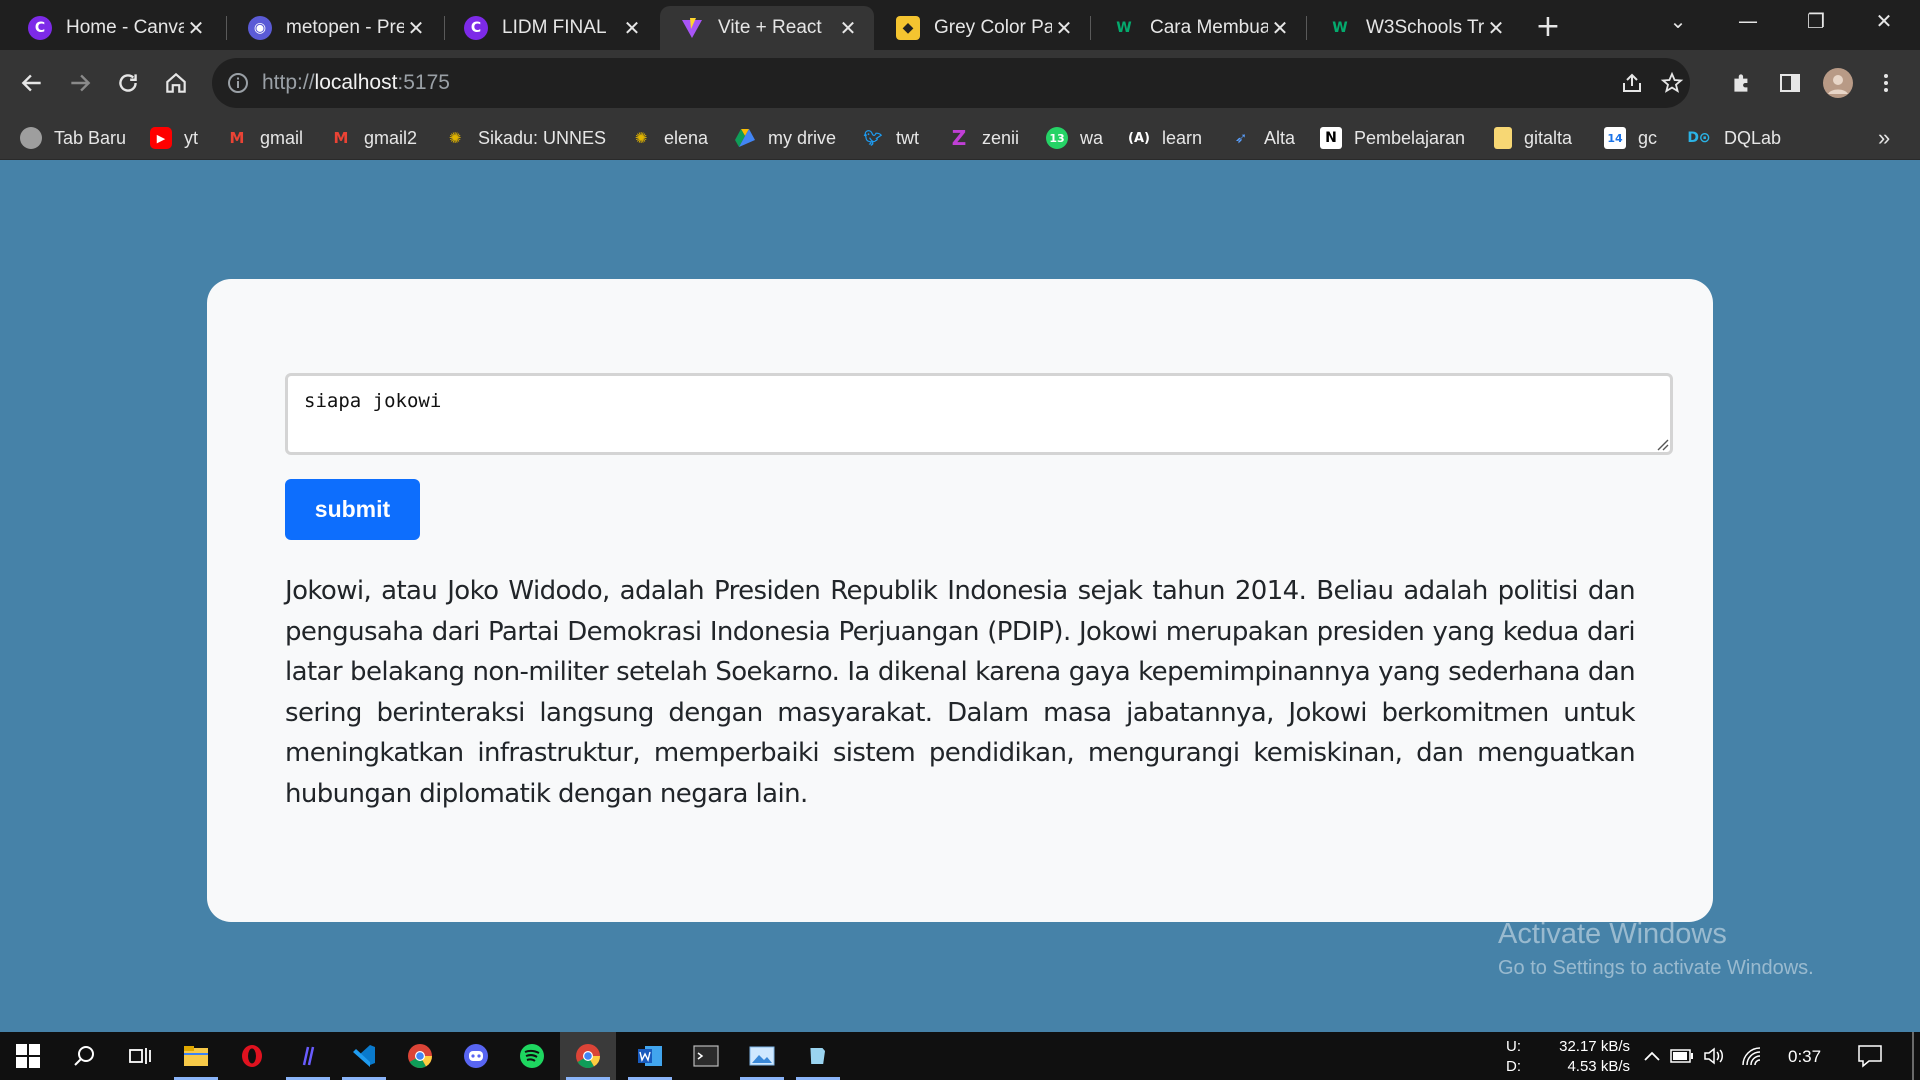  What do you see at coordinates (28, 1056) in the screenshot?
I see `start-button` at bounding box center [28, 1056].